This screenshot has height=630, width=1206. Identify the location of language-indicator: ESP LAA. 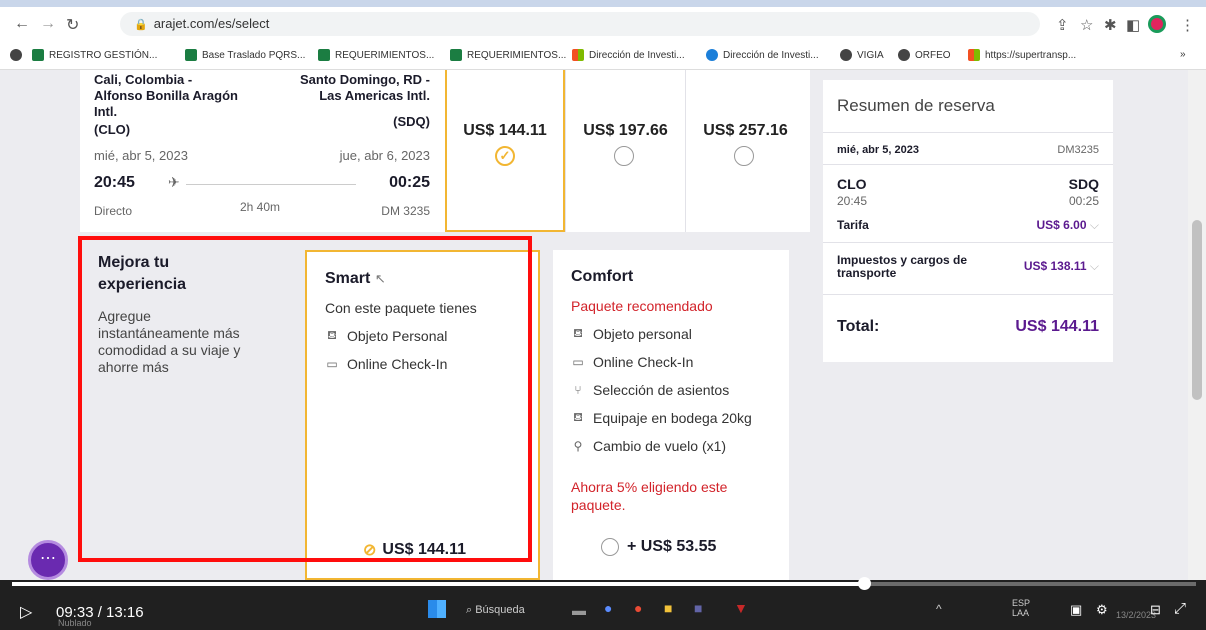
(1021, 608).